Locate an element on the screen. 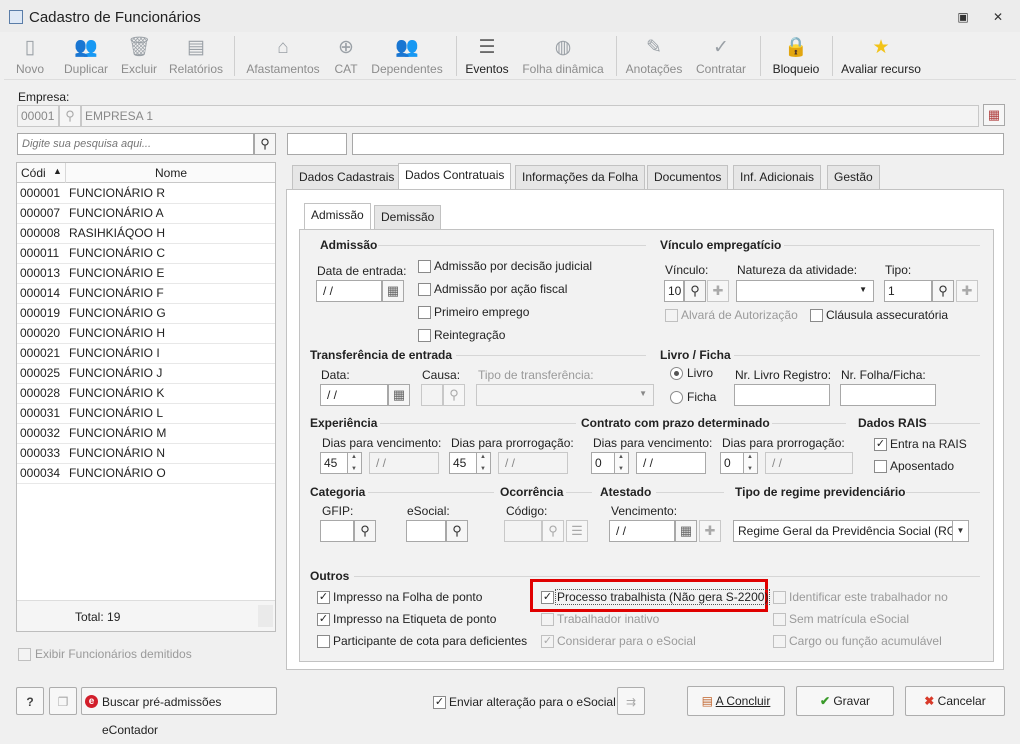 The height and width of the screenshot is (744, 1020). folha-ponto-checkbox: ✓ is located at coordinates (323, 597).